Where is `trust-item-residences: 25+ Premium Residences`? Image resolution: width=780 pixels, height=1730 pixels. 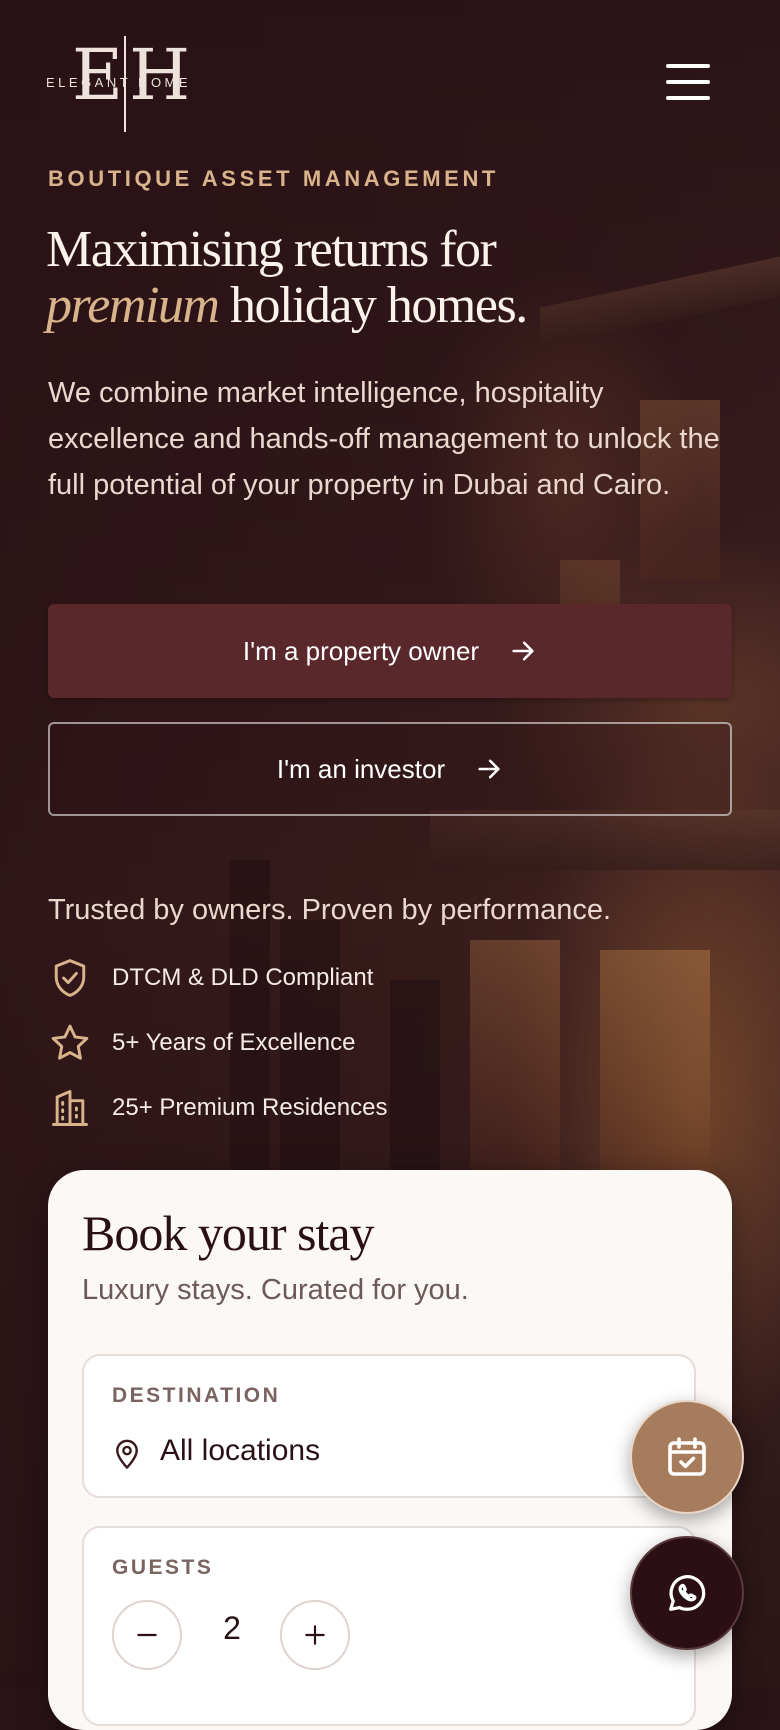 trust-item-residences: 25+ Premium Residences is located at coordinates (217, 1108).